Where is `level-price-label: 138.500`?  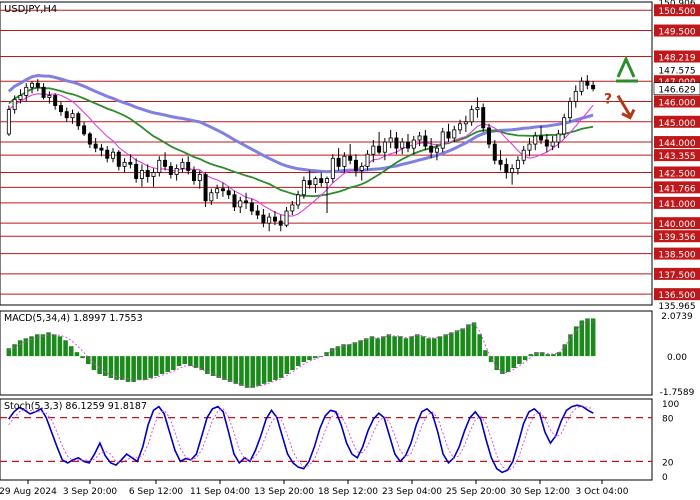 level-price-label: 138.500 is located at coordinates (676, 256).